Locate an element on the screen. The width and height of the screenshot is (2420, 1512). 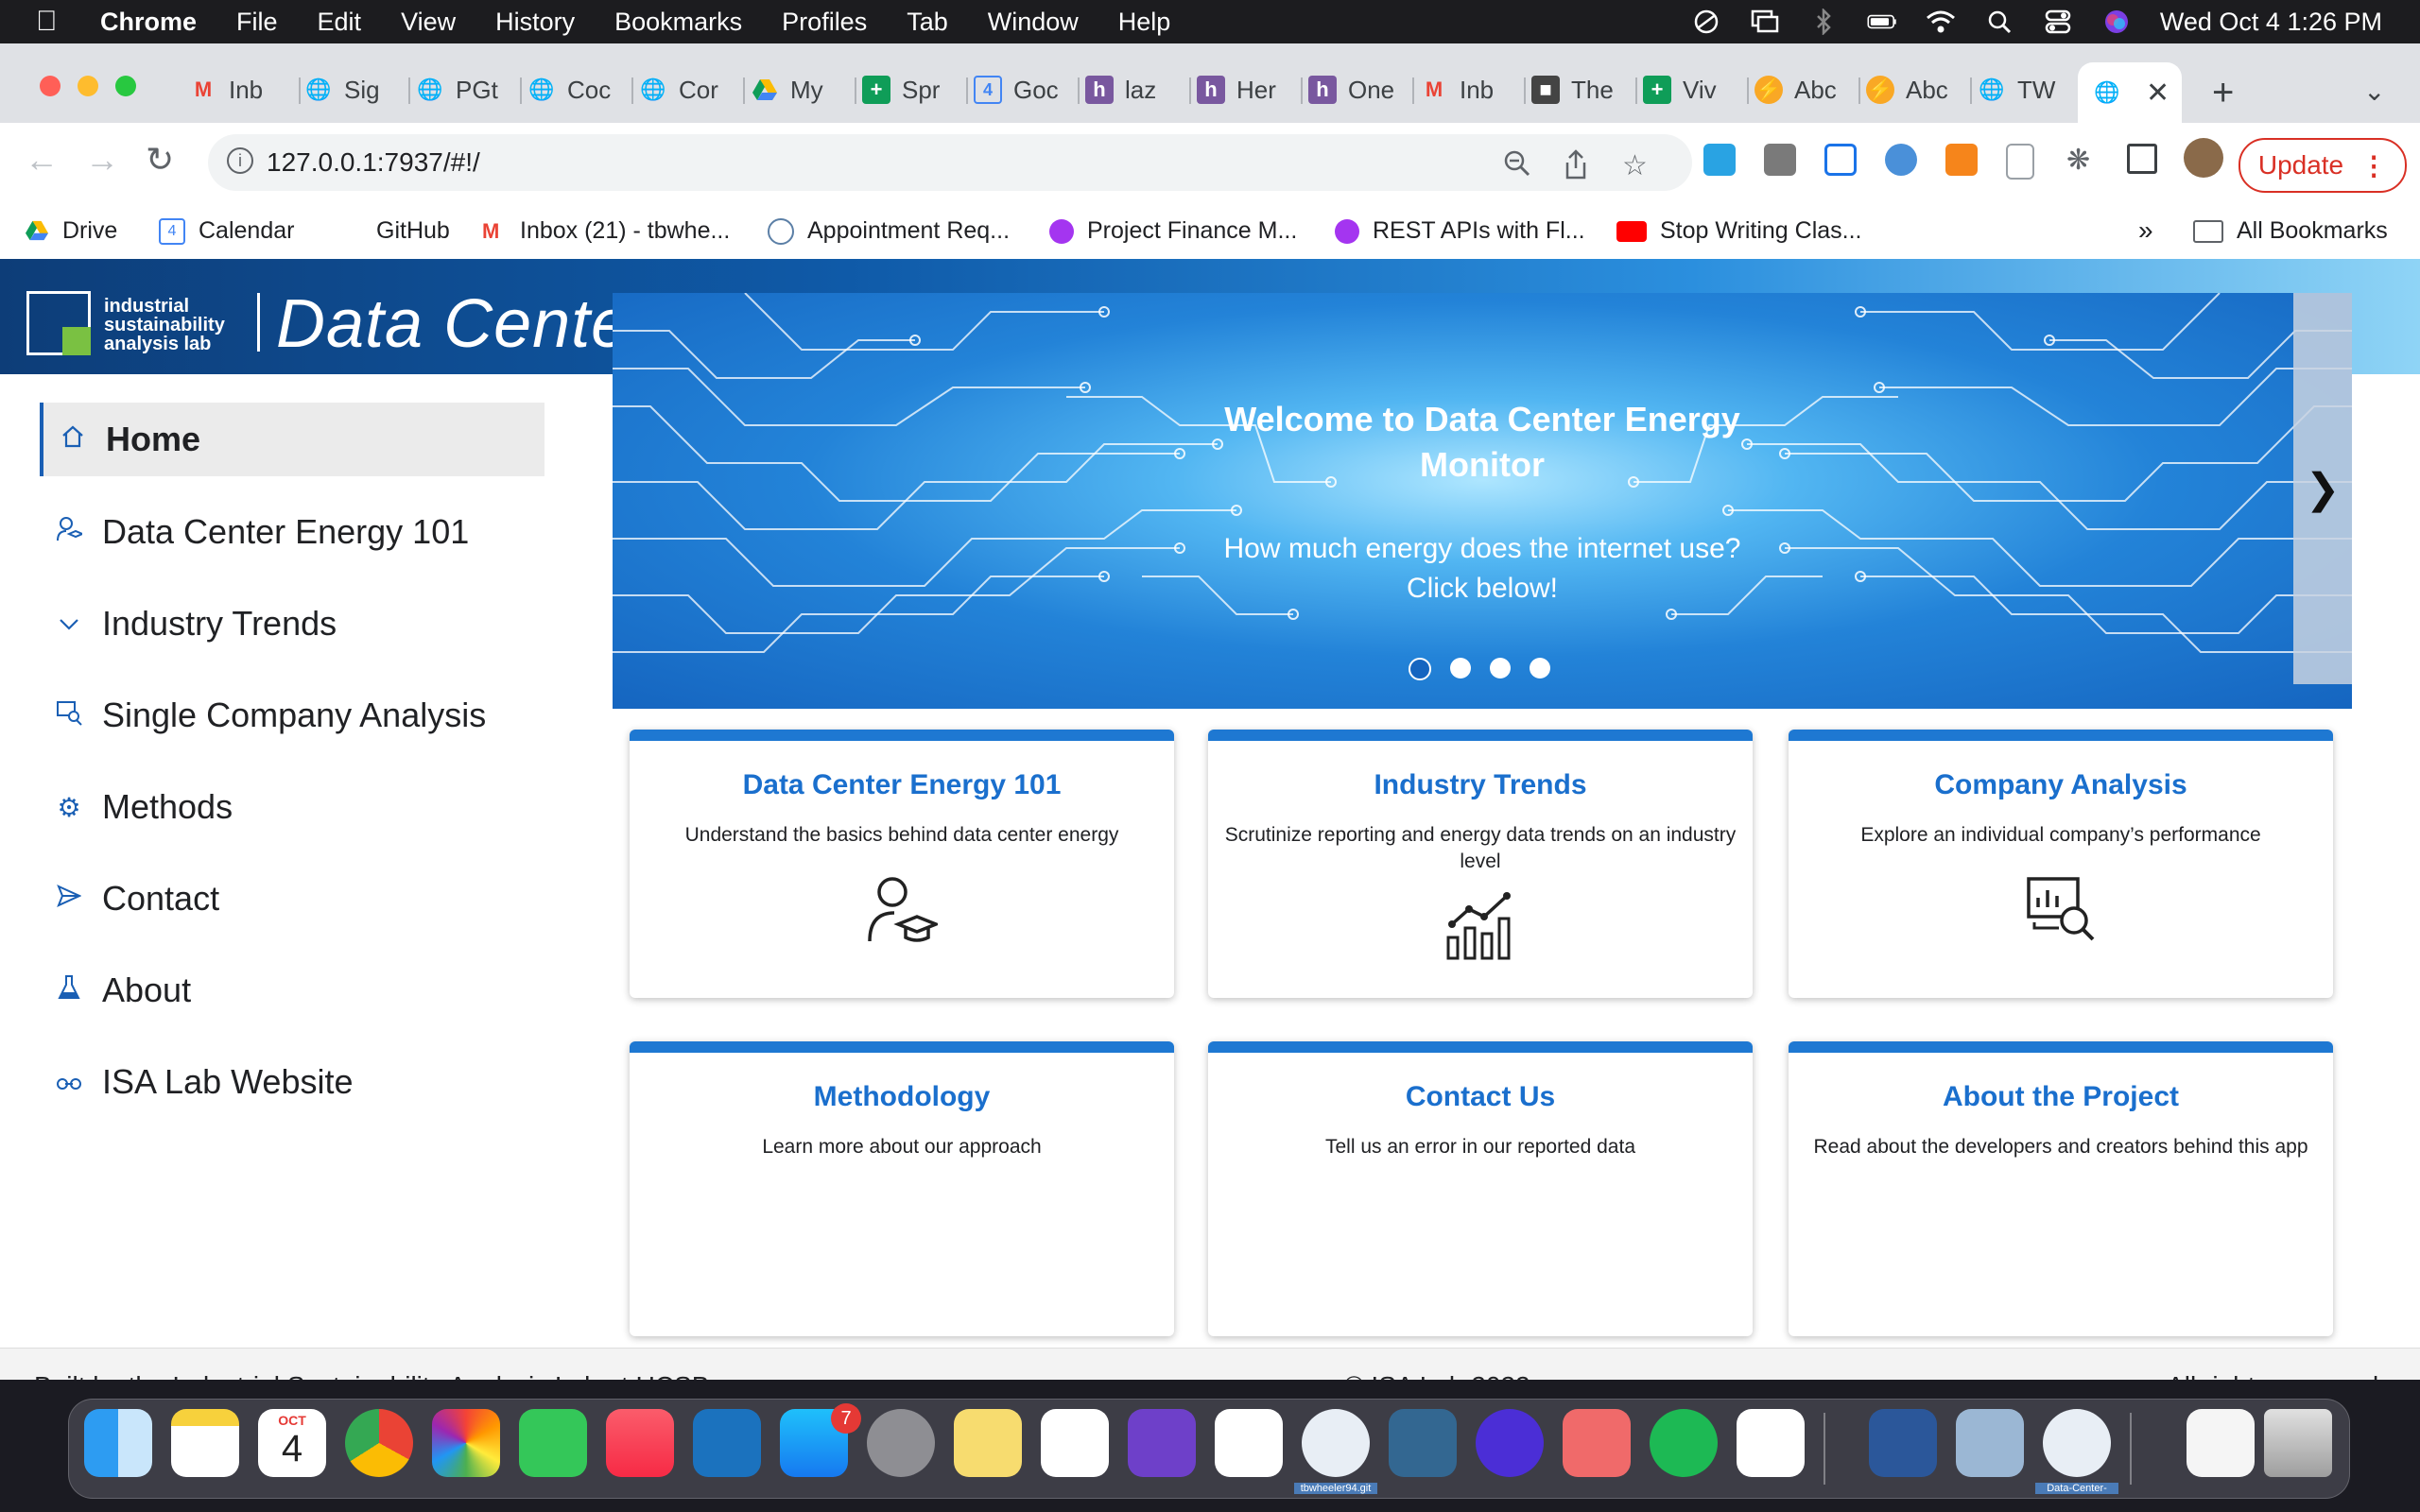
tab-8: h laz is located at coordinates (1138, 90).